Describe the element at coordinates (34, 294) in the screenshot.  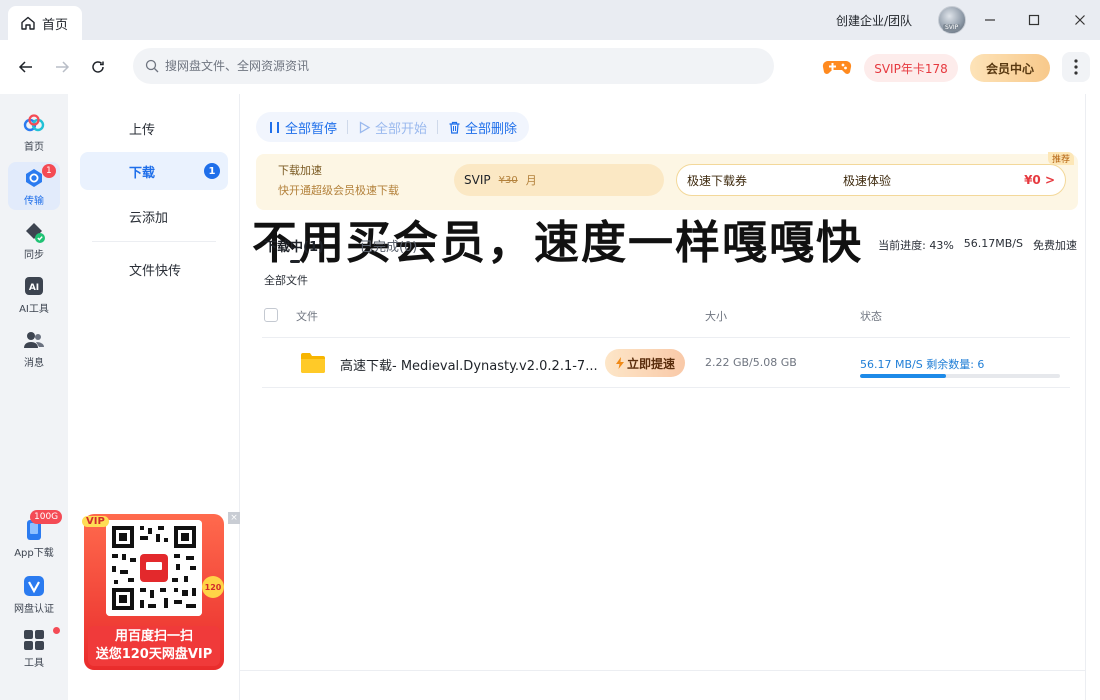
I see `rail-item-ai-tools: AI AI工具` at that location.